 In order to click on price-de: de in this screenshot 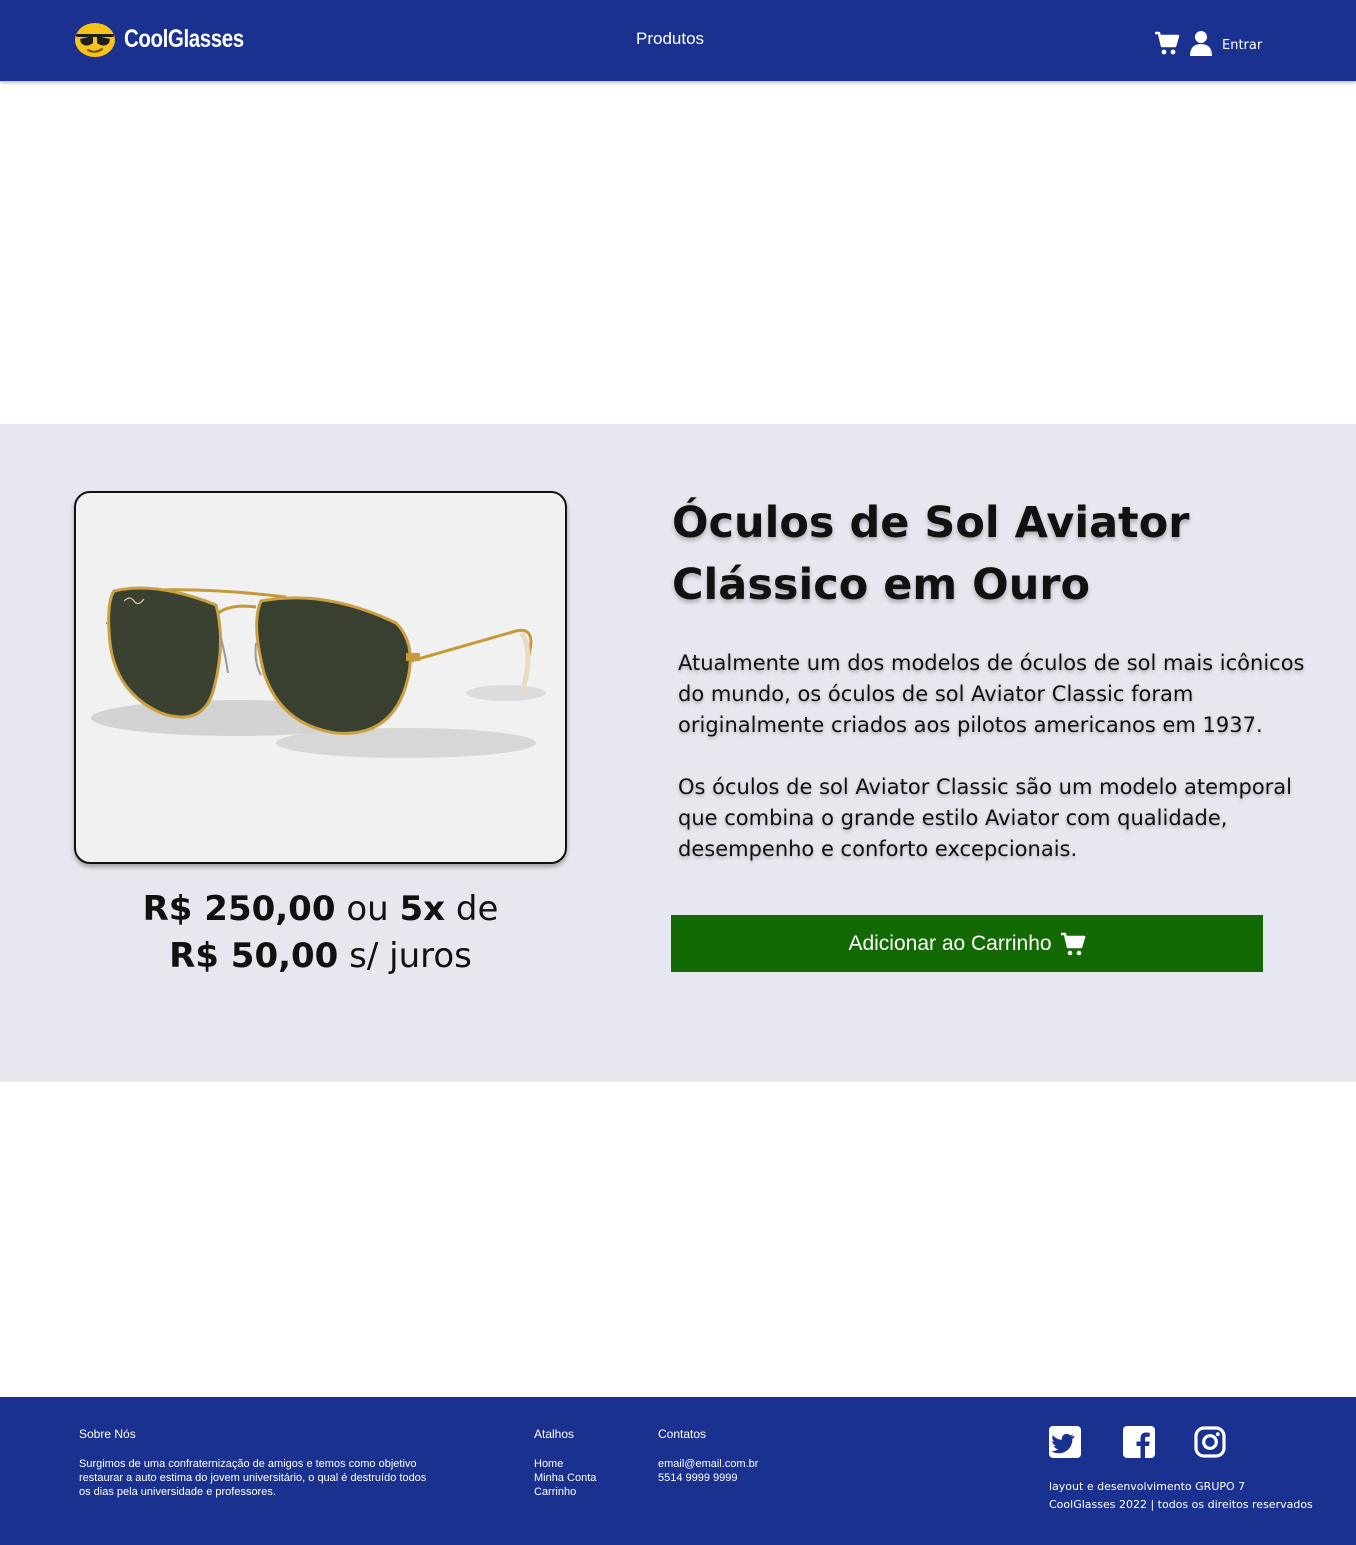, I will do `click(477, 909)`.